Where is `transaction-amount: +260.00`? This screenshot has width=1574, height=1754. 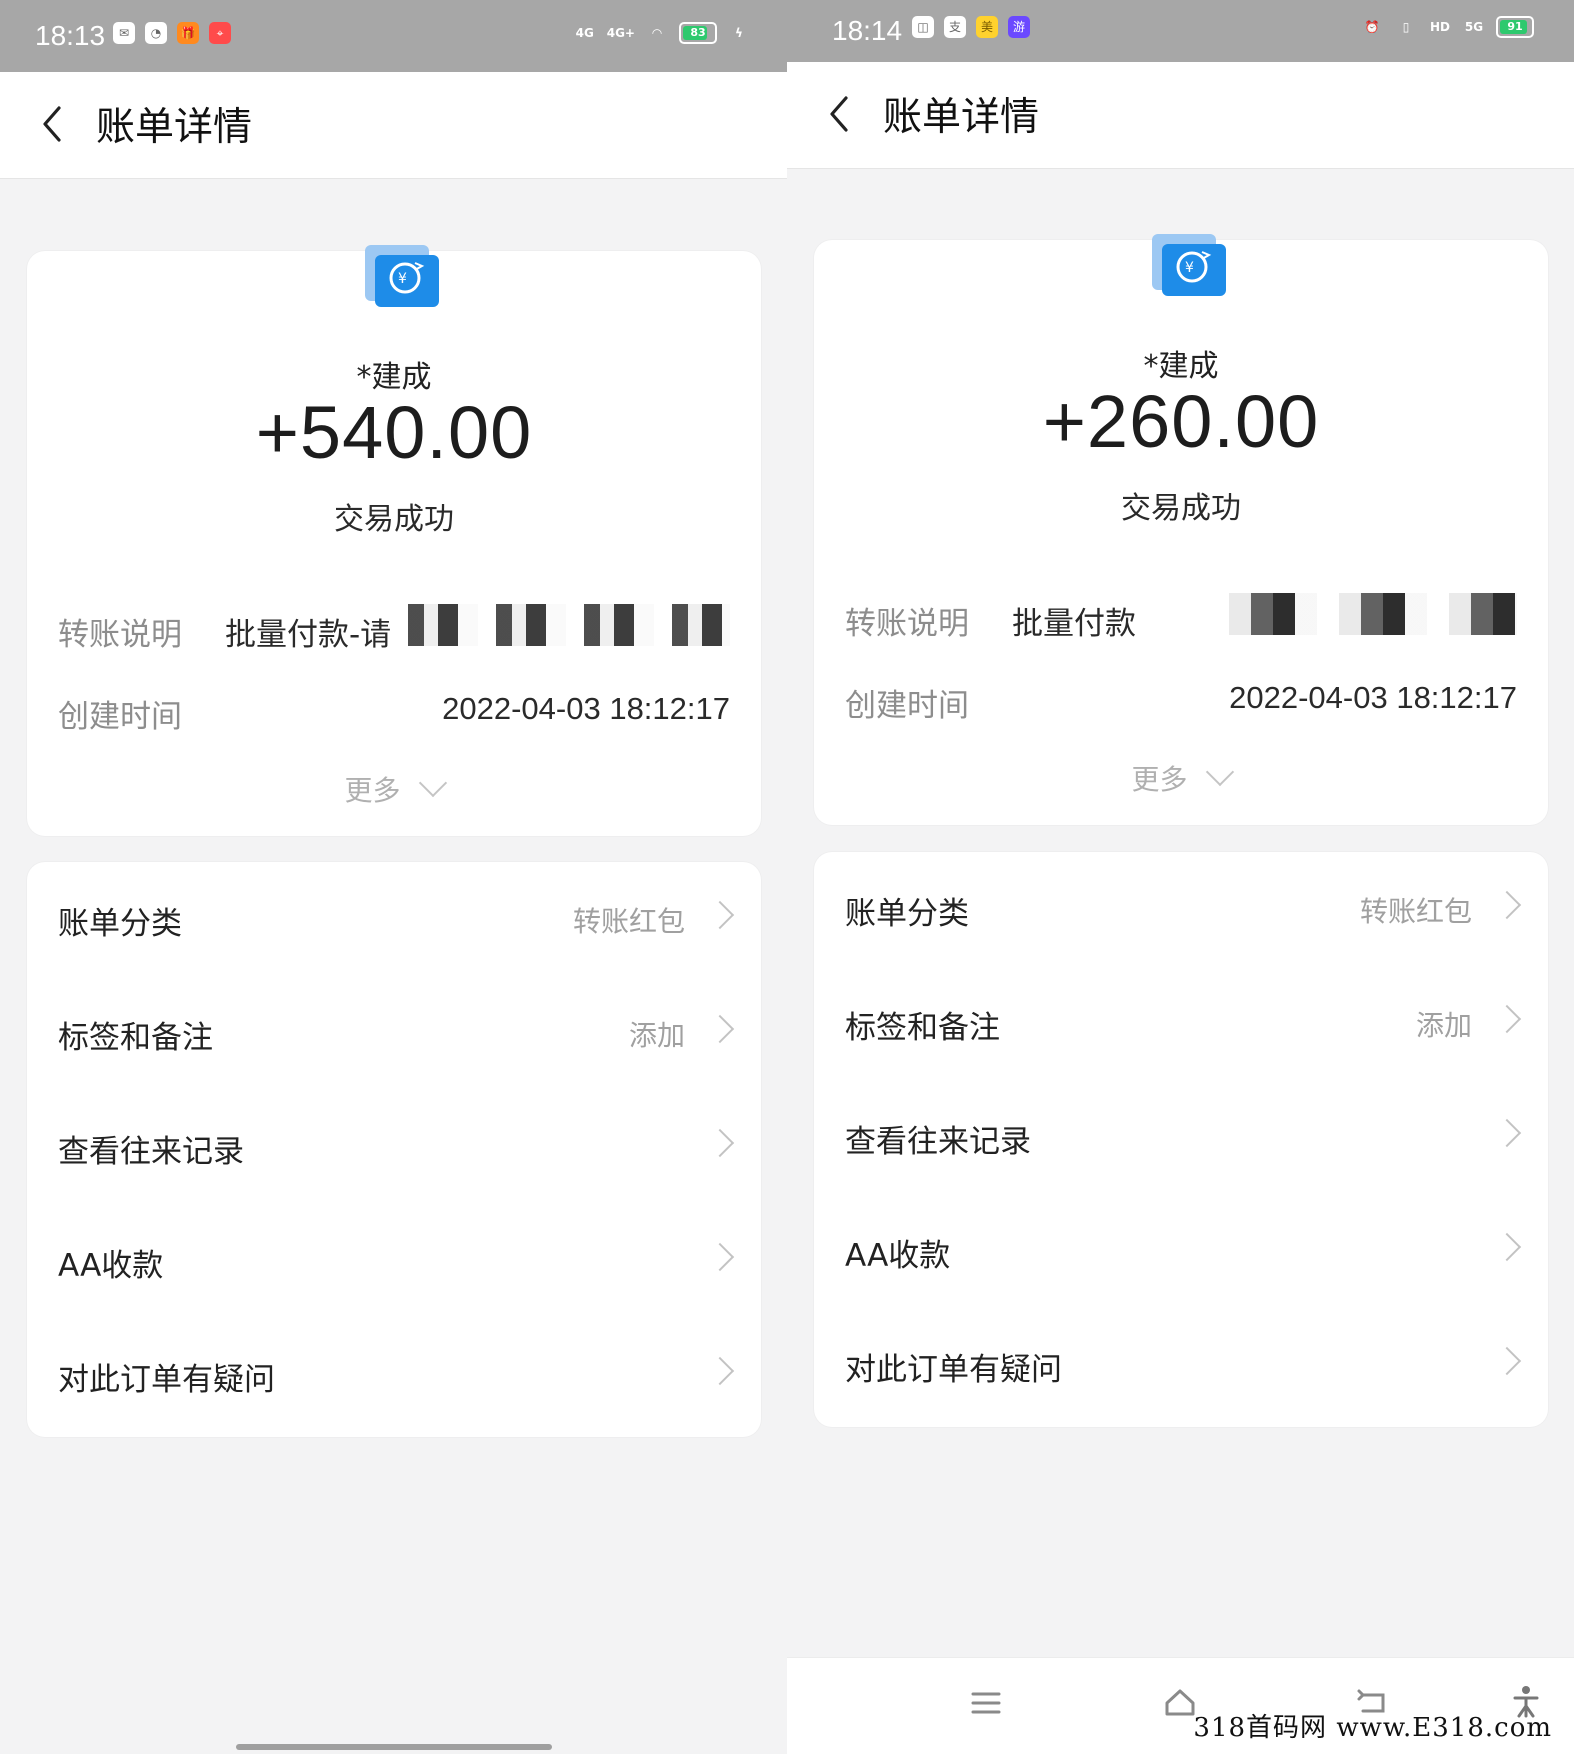 transaction-amount: +260.00 is located at coordinates (1181, 421).